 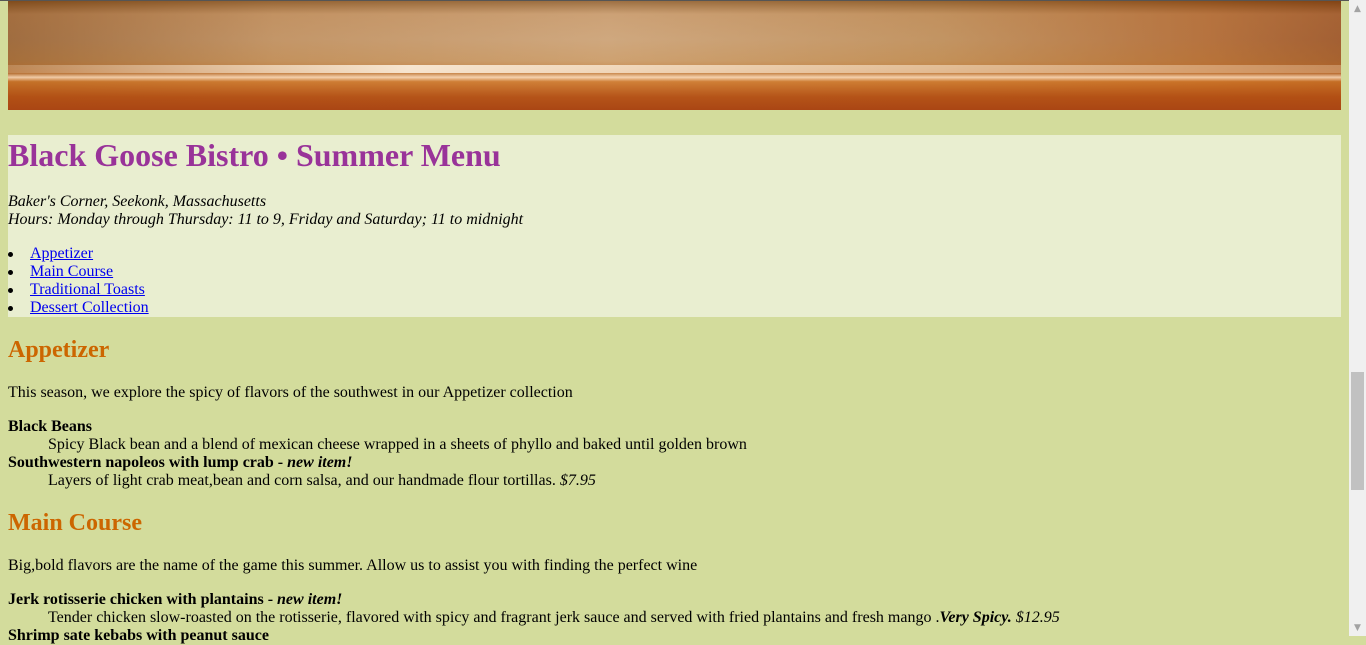 I want to click on spicy-label: Very Spicy., so click(x=975, y=617).